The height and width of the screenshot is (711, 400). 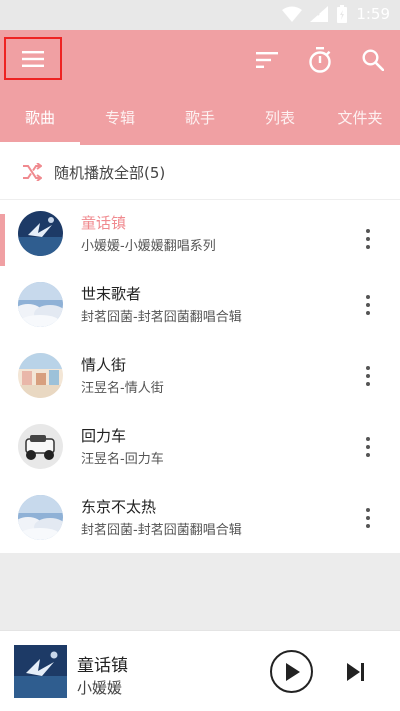 What do you see at coordinates (342, 14) in the screenshot?
I see `battery-icon` at bounding box center [342, 14].